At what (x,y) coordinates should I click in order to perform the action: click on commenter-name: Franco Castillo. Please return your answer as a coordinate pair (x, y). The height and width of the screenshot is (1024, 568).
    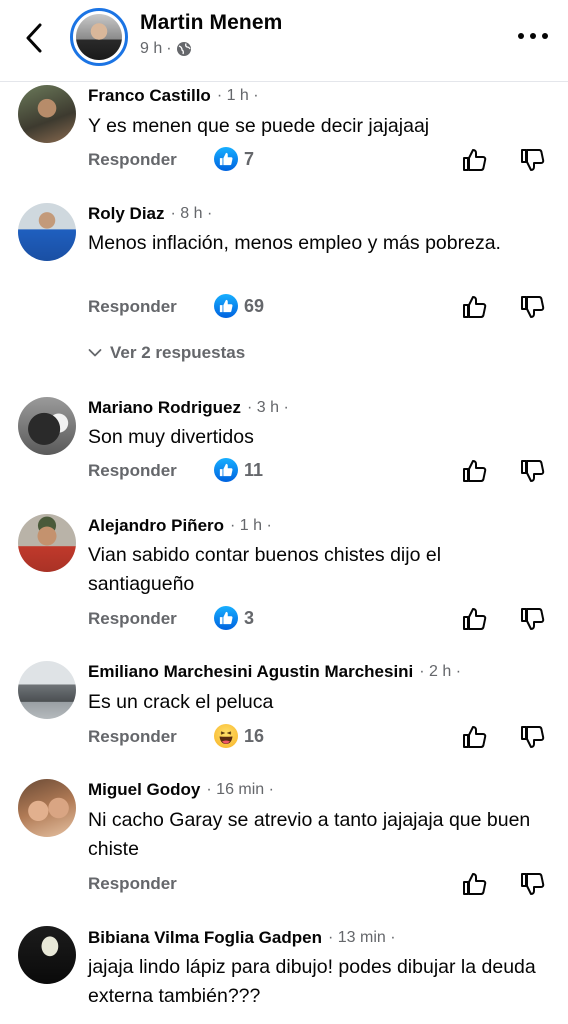
    Looking at the image, I should click on (149, 96).